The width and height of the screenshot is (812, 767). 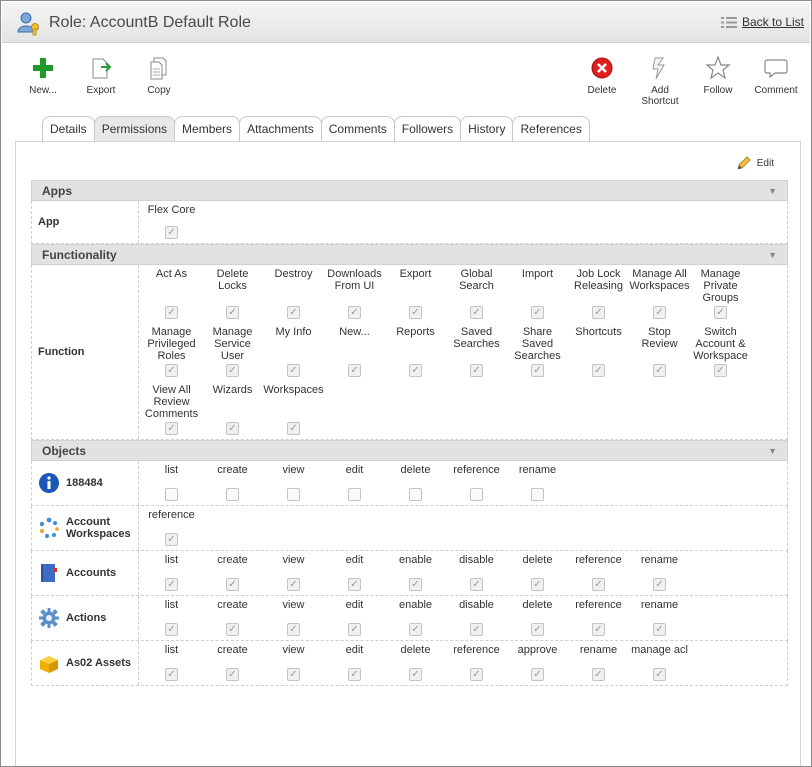 I want to click on permission-label: list, so click(x=171, y=605).